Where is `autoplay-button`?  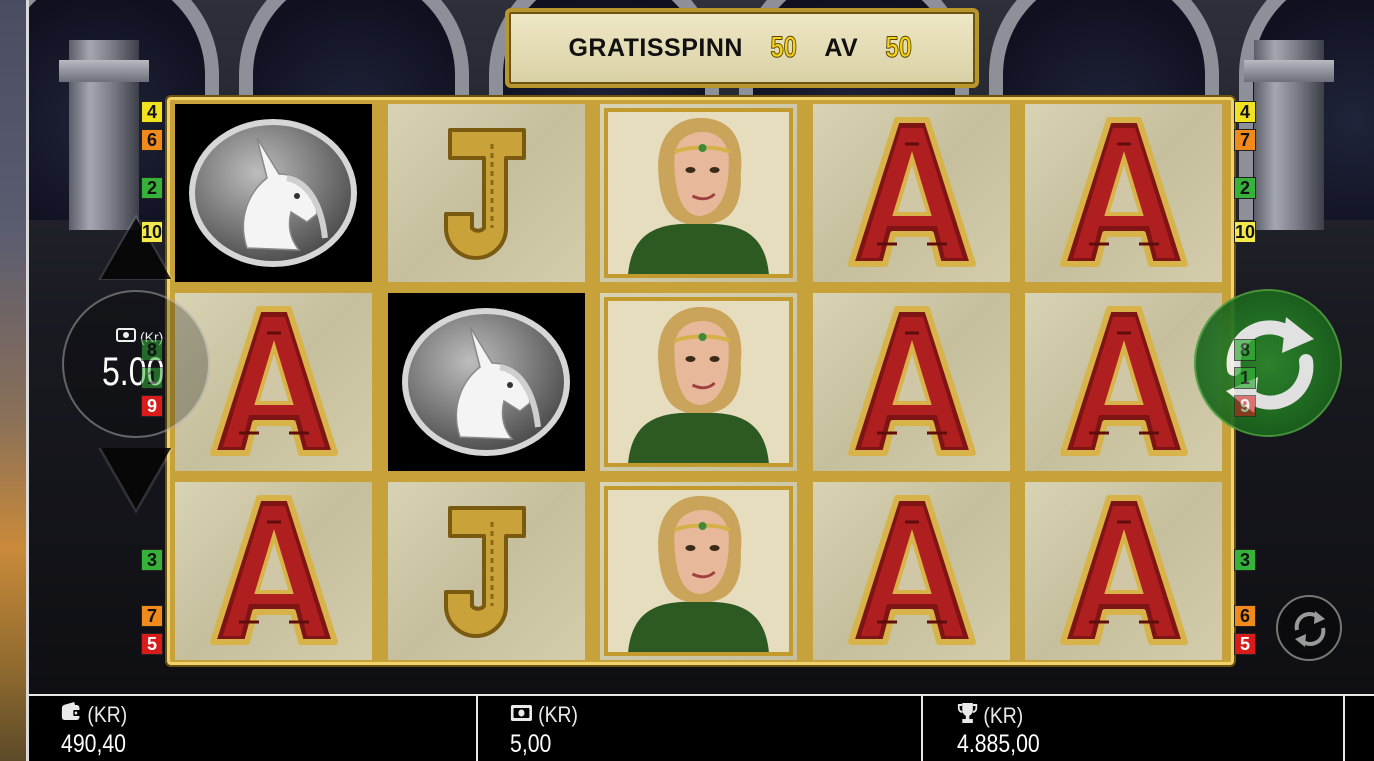
autoplay-button is located at coordinates (1309, 628).